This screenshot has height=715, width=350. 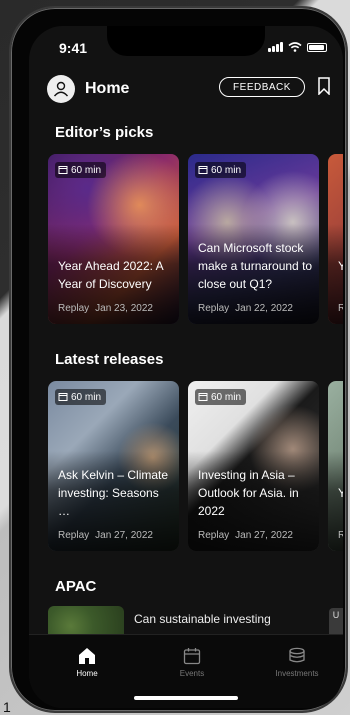 What do you see at coordinates (107, 88) in the screenshot?
I see `page-title: Home` at bounding box center [107, 88].